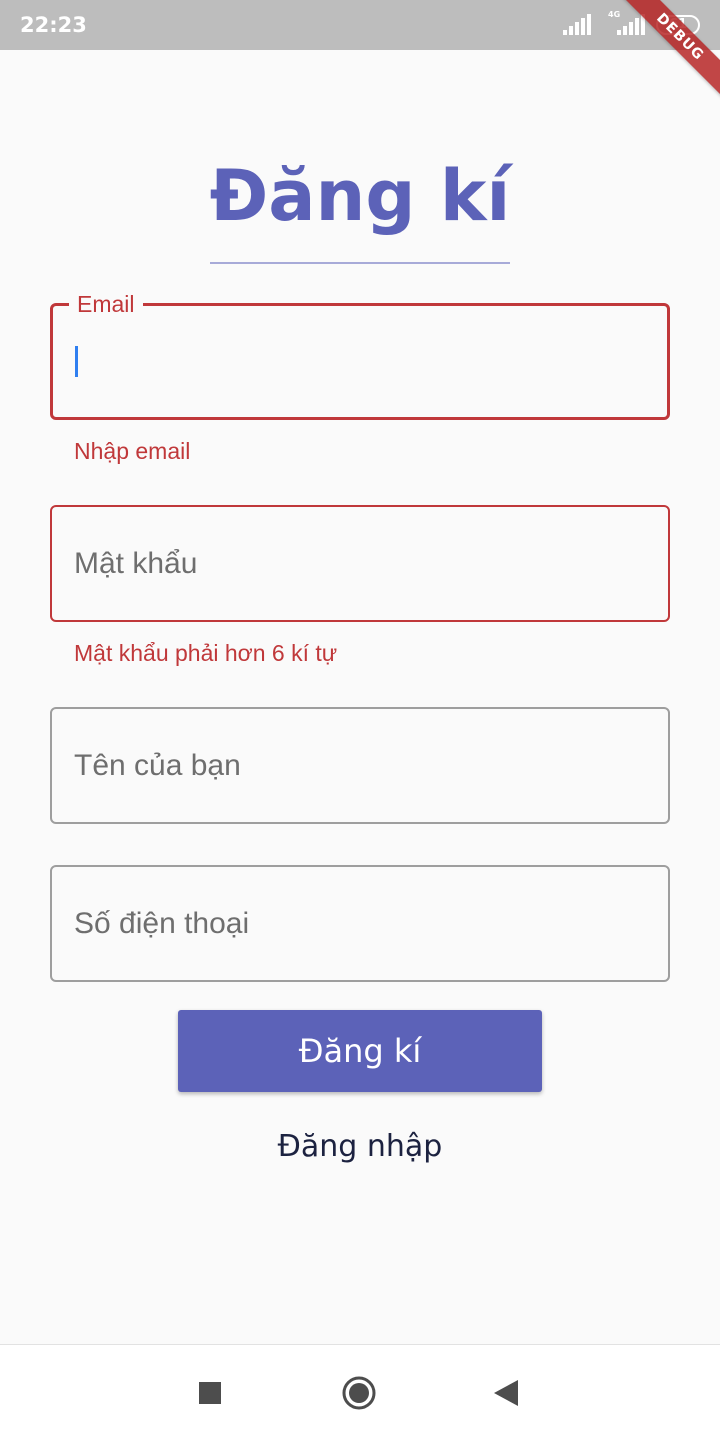  Describe the element at coordinates (360, 362) in the screenshot. I see `email-input` at that location.